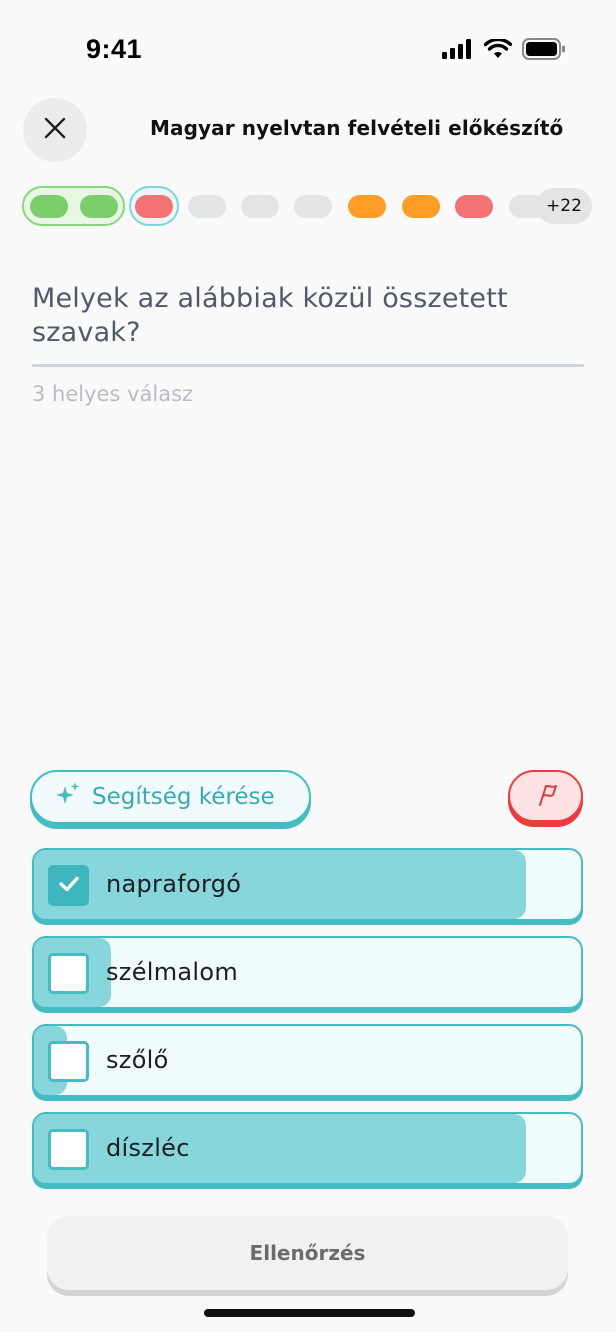  What do you see at coordinates (308, 365) in the screenshot?
I see `question-divider` at bounding box center [308, 365].